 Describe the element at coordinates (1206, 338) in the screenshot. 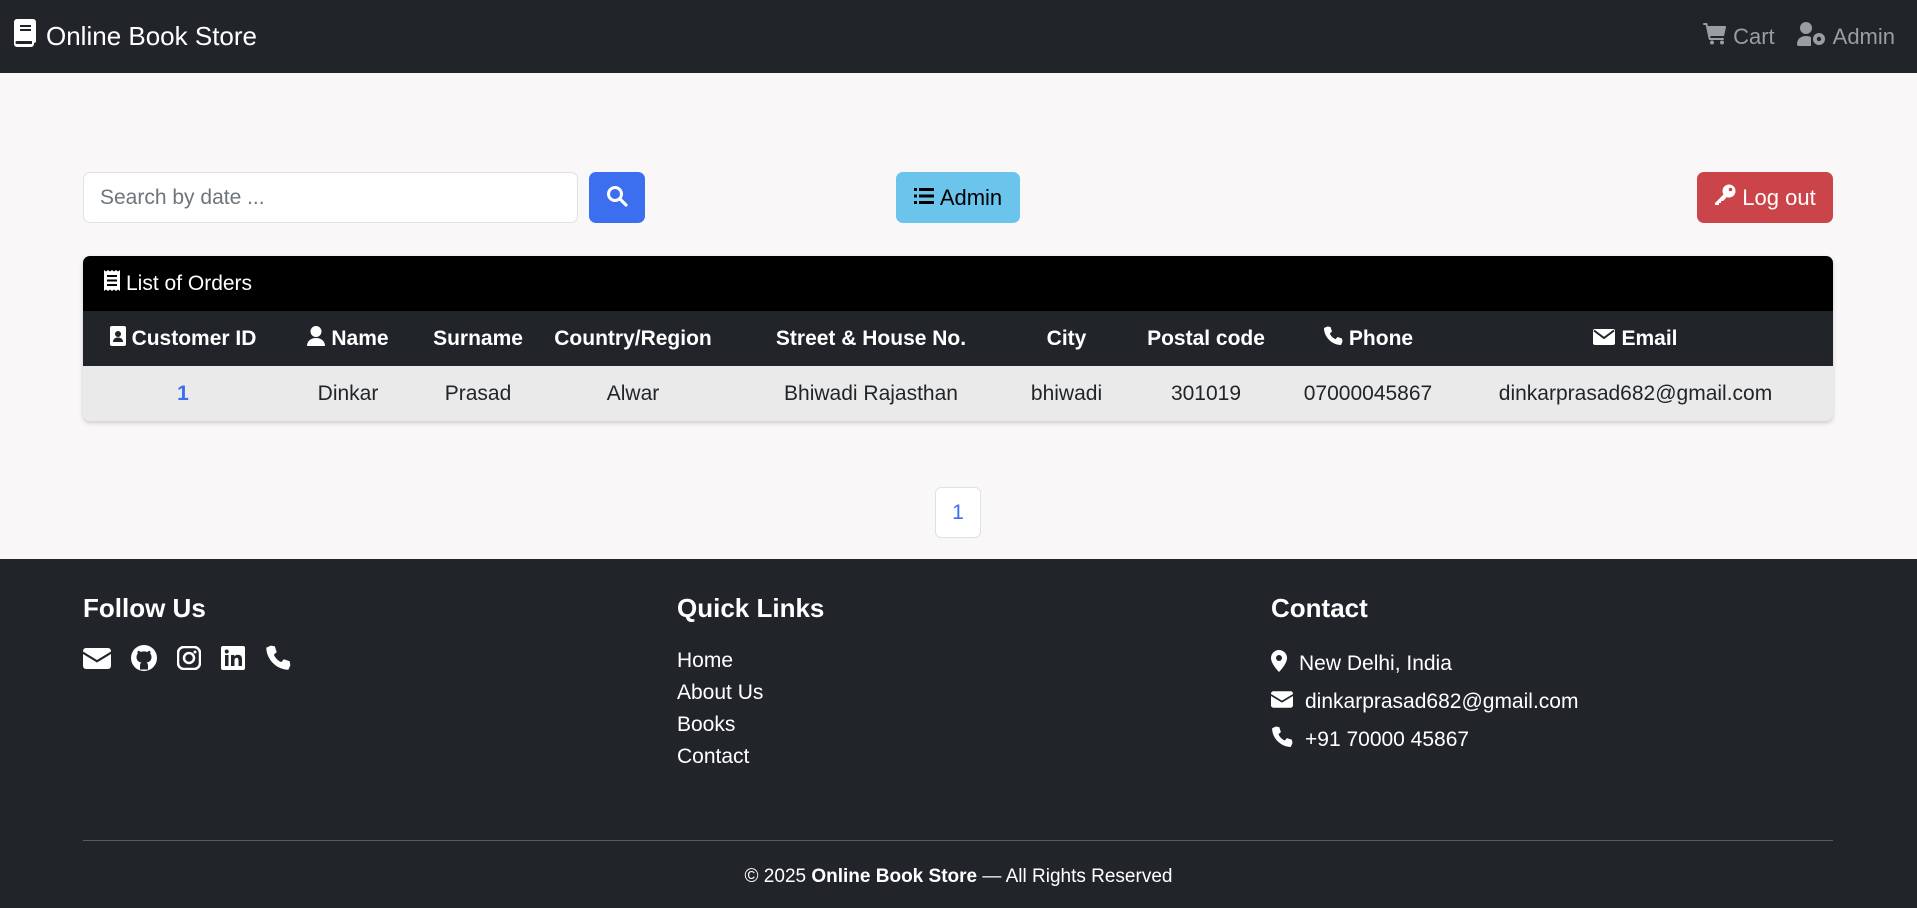

I see `col-postal-code: Postal code` at that location.